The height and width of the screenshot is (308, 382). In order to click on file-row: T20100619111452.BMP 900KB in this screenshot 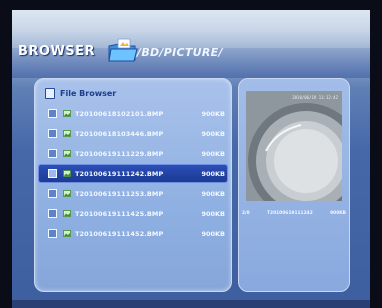, I will do `click(133, 233)`.